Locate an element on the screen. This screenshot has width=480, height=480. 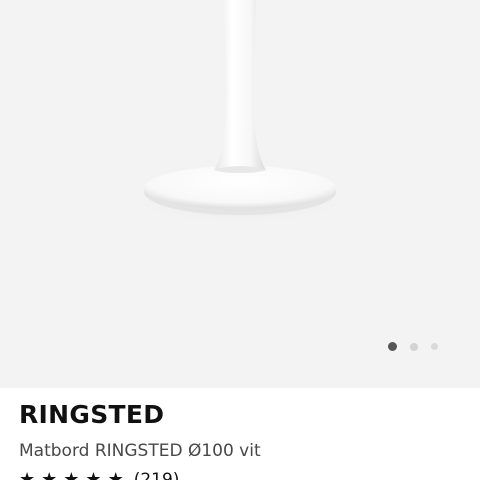
rating-stars: ★ ★ ★ ★ ★ is located at coordinates (71, 475).